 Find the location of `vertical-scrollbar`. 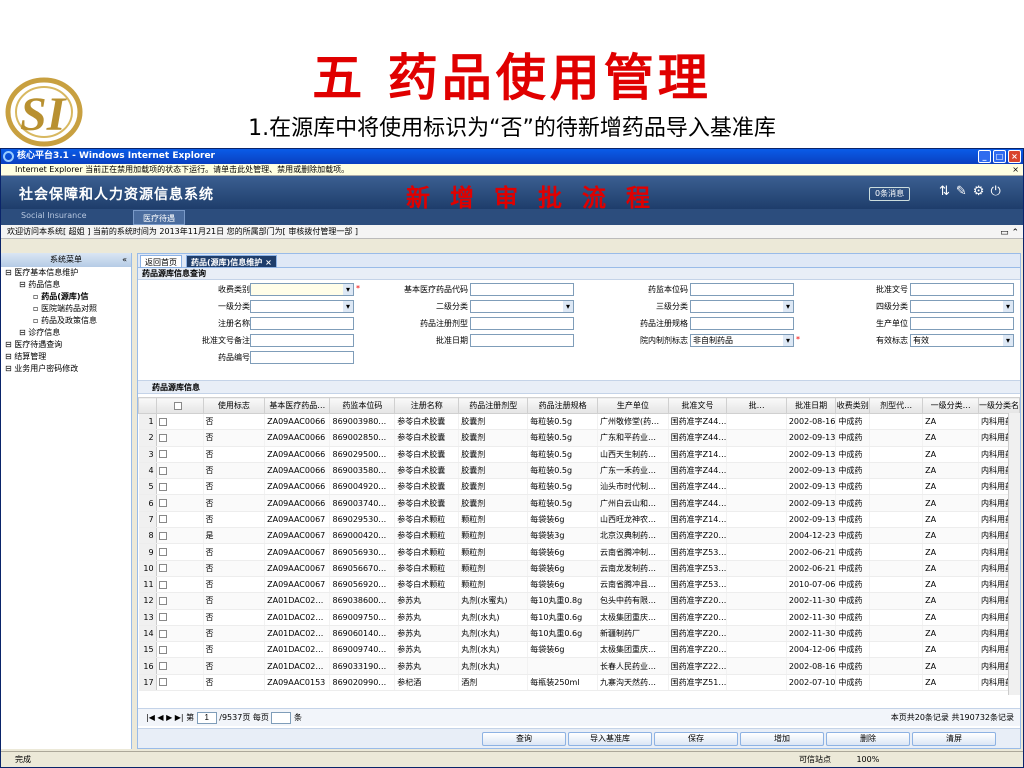

vertical-scrollbar is located at coordinates (1014, 554).